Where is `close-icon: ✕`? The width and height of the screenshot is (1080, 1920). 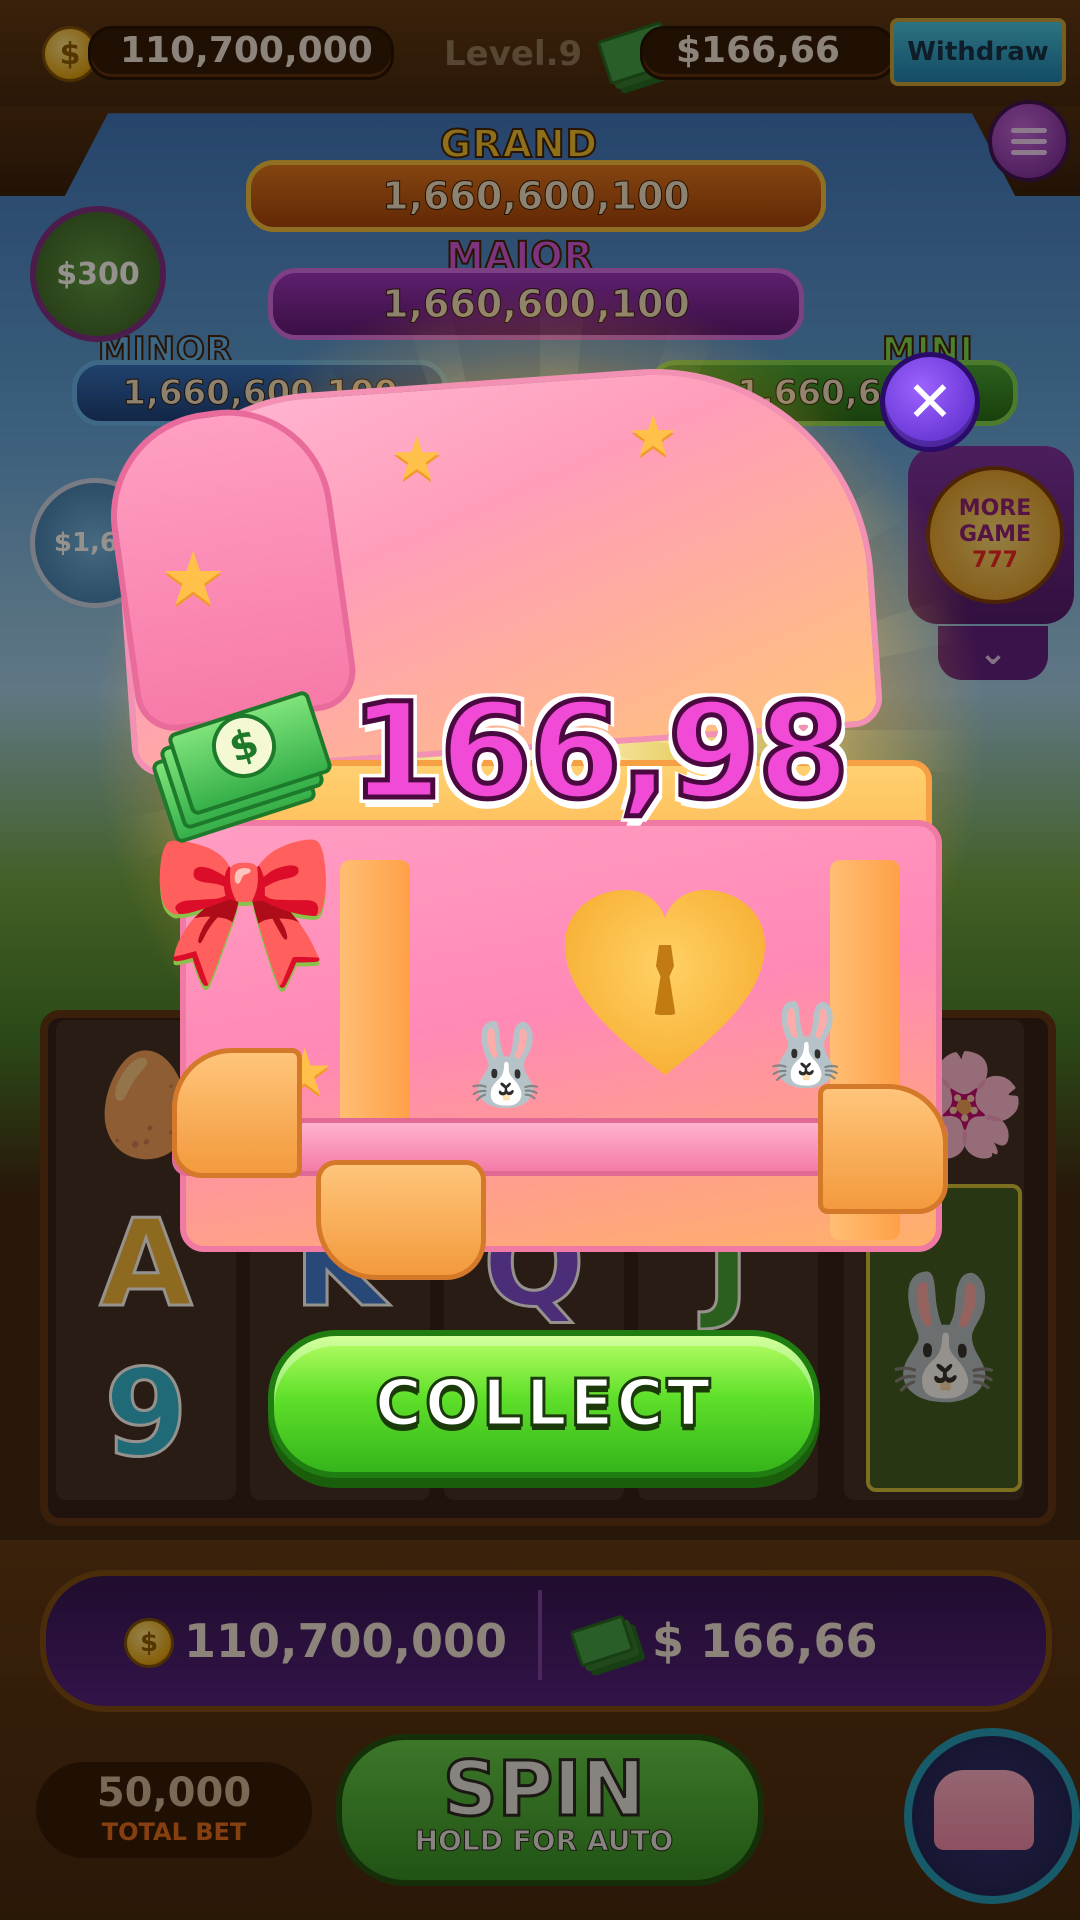
close-icon: ✕ is located at coordinates (930, 402).